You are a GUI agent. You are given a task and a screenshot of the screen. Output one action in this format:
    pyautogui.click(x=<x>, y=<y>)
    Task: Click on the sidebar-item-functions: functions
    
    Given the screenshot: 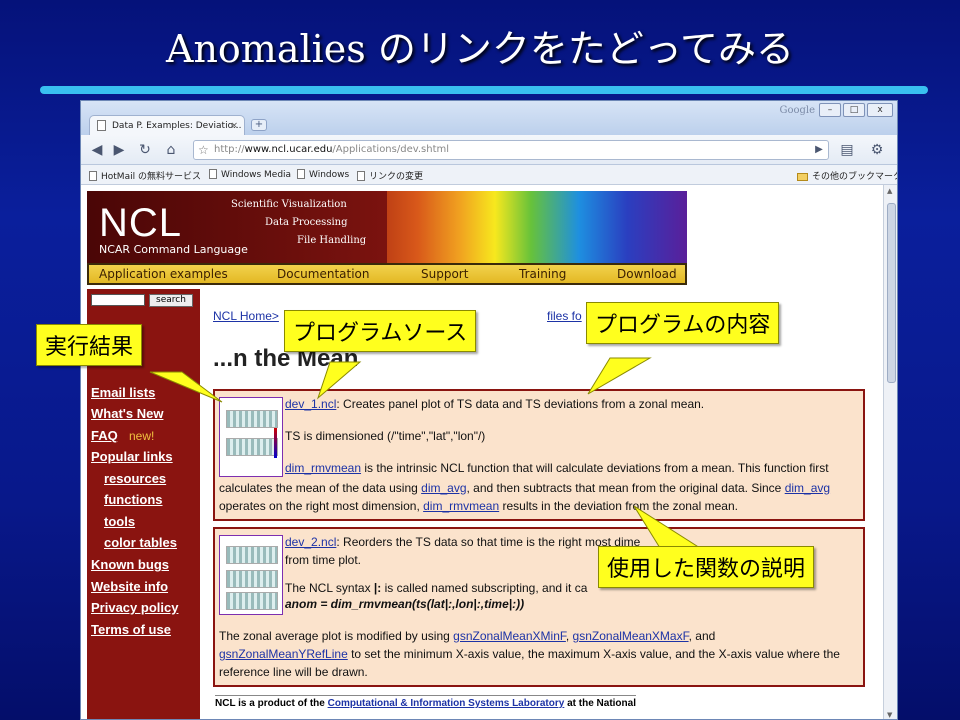 What is the action you would take?
    pyautogui.click(x=133, y=499)
    